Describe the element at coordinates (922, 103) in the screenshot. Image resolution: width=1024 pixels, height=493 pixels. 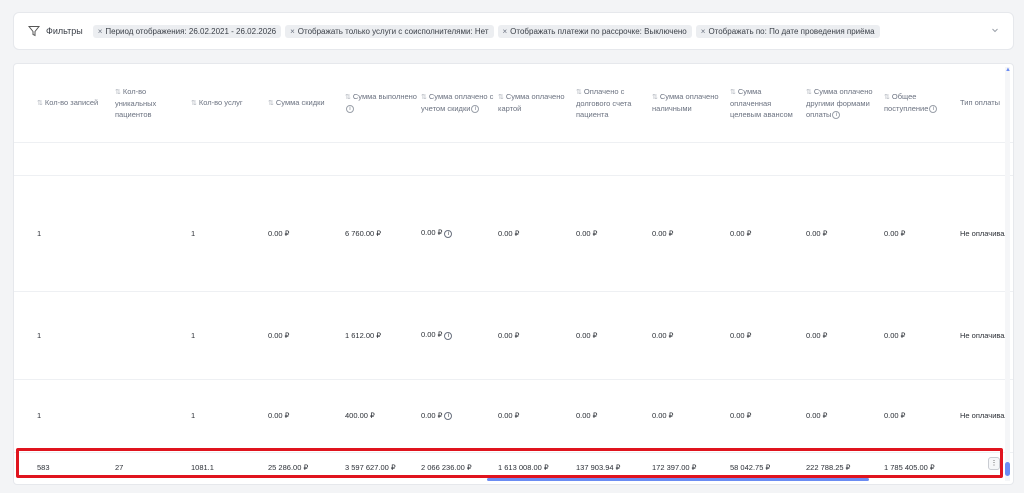
I see `column-header: ⇅ Общее поступление i` at that location.